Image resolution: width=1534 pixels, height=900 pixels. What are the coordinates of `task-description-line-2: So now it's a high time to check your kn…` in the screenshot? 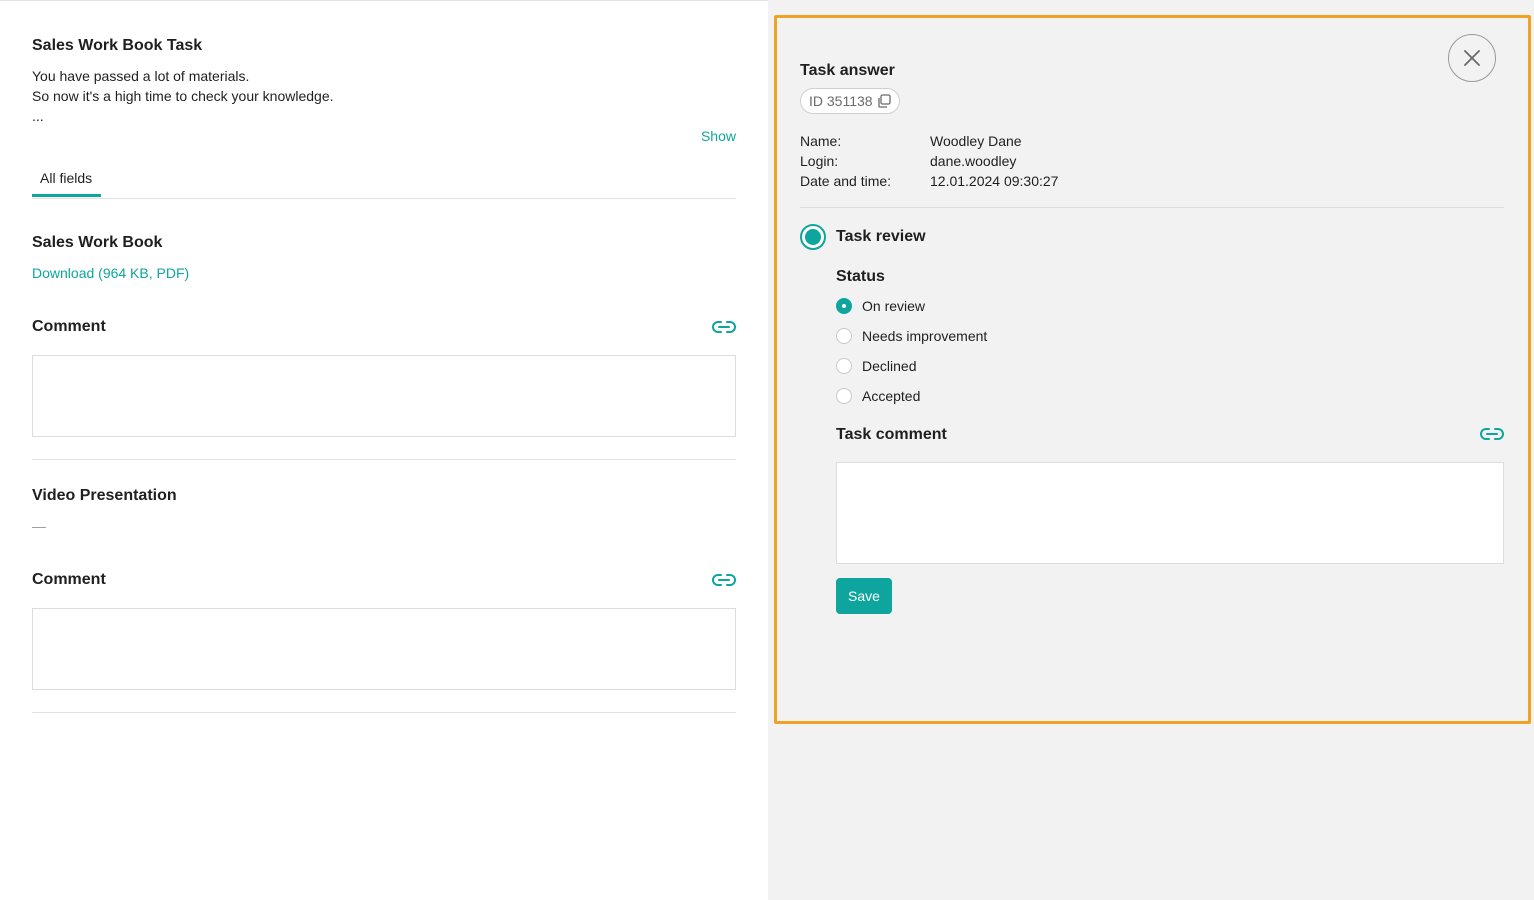 It's located at (183, 96).